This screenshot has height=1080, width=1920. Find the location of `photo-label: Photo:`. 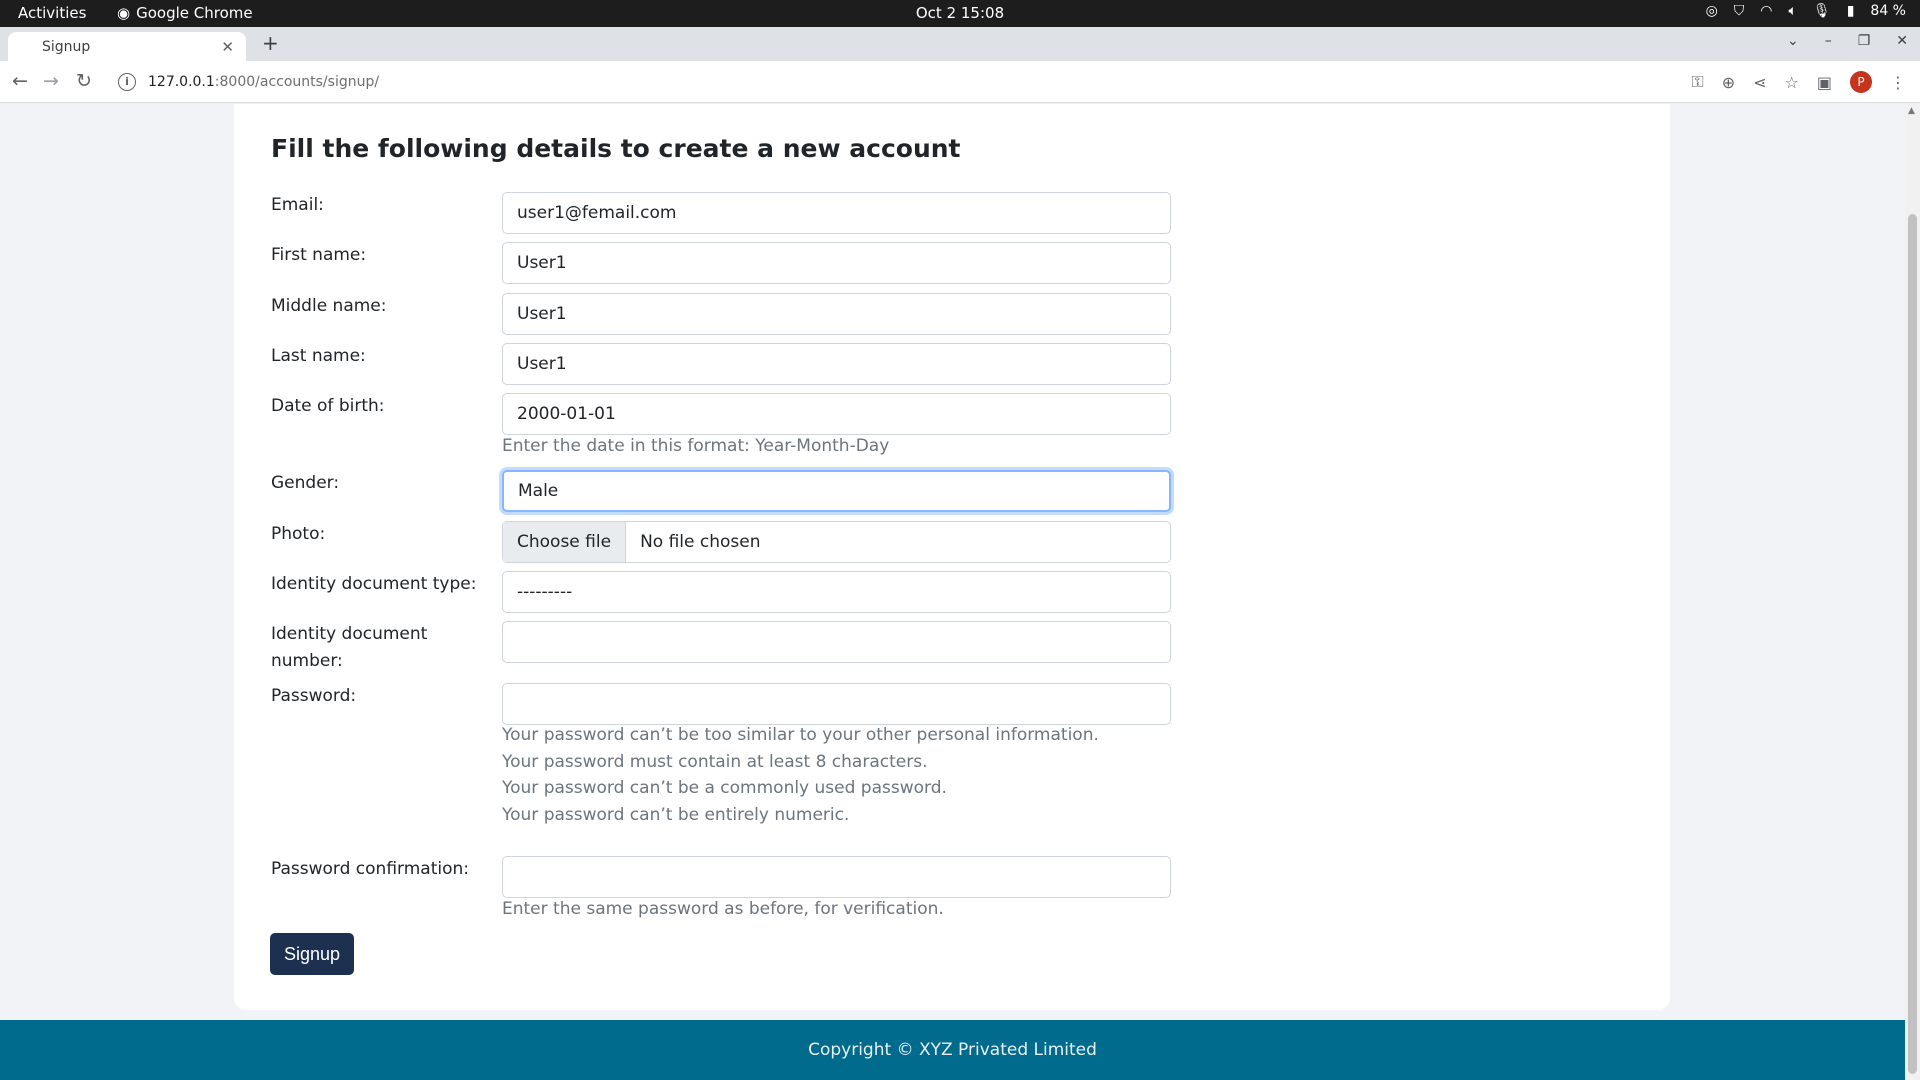

photo-label: Photo: is located at coordinates (298, 534).